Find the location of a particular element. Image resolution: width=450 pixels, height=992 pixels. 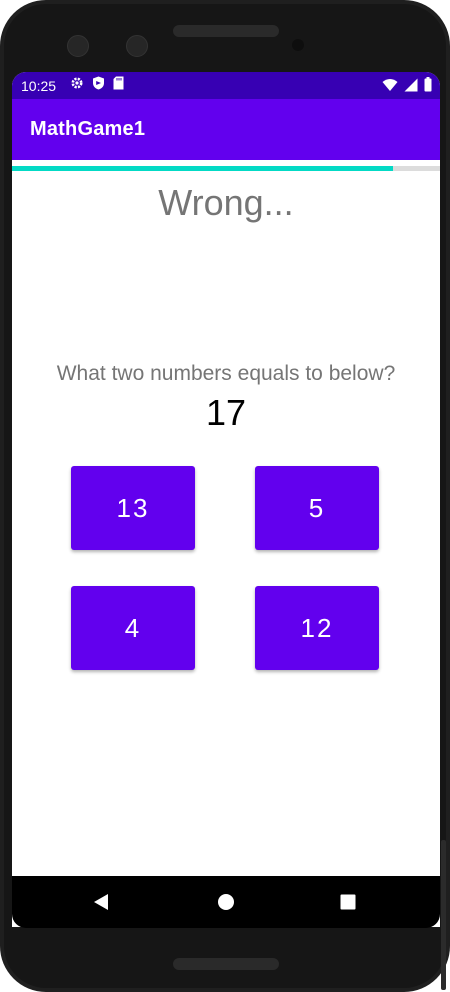

answer-button-3: 4 is located at coordinates (133, 628).